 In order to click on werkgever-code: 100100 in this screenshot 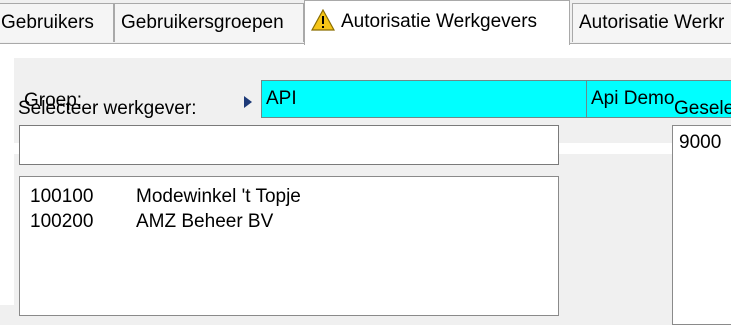, I will do `click(62, 196)`.